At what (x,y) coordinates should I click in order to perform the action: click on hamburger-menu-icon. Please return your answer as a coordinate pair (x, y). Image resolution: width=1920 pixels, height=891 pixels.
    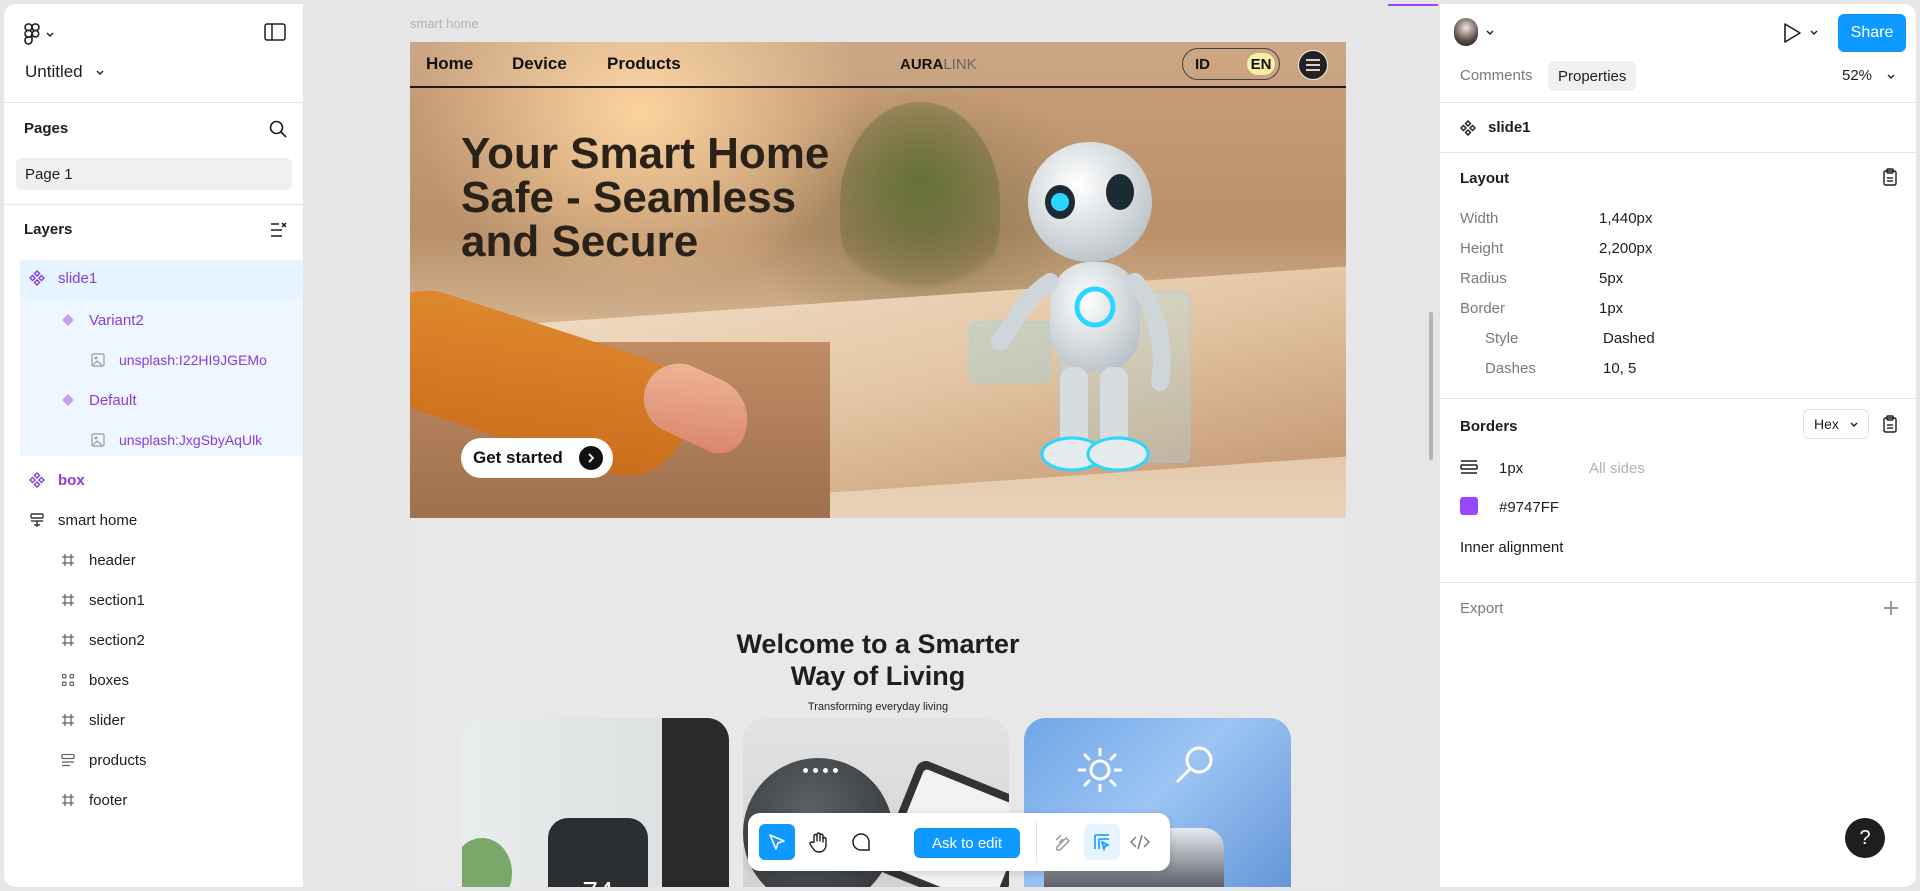
    Looking at the image, I should click on (1313, 65).